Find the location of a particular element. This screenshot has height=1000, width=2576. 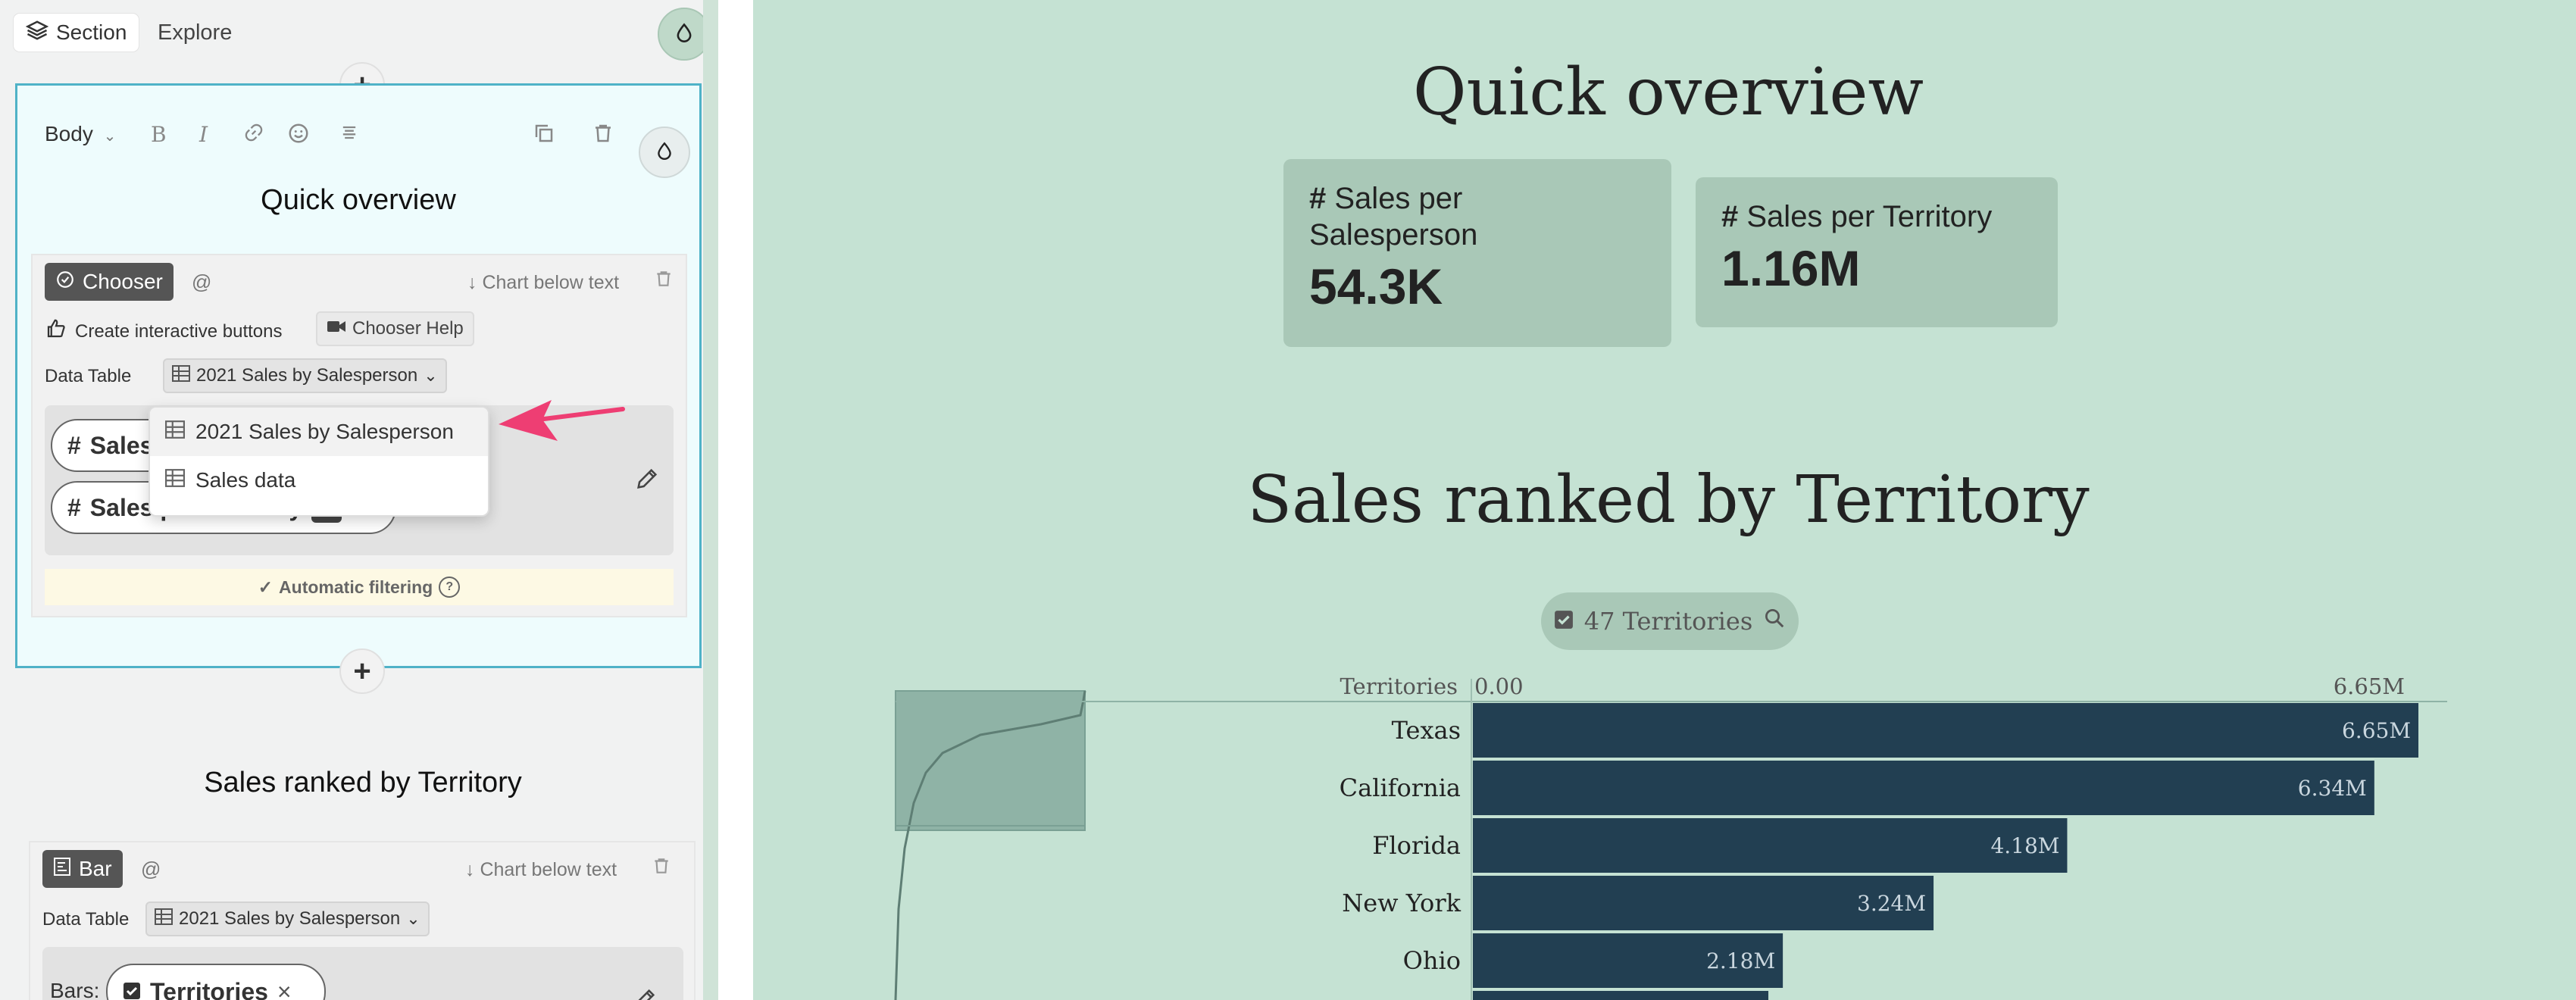

video-icon is located at coordinates (336, 328).